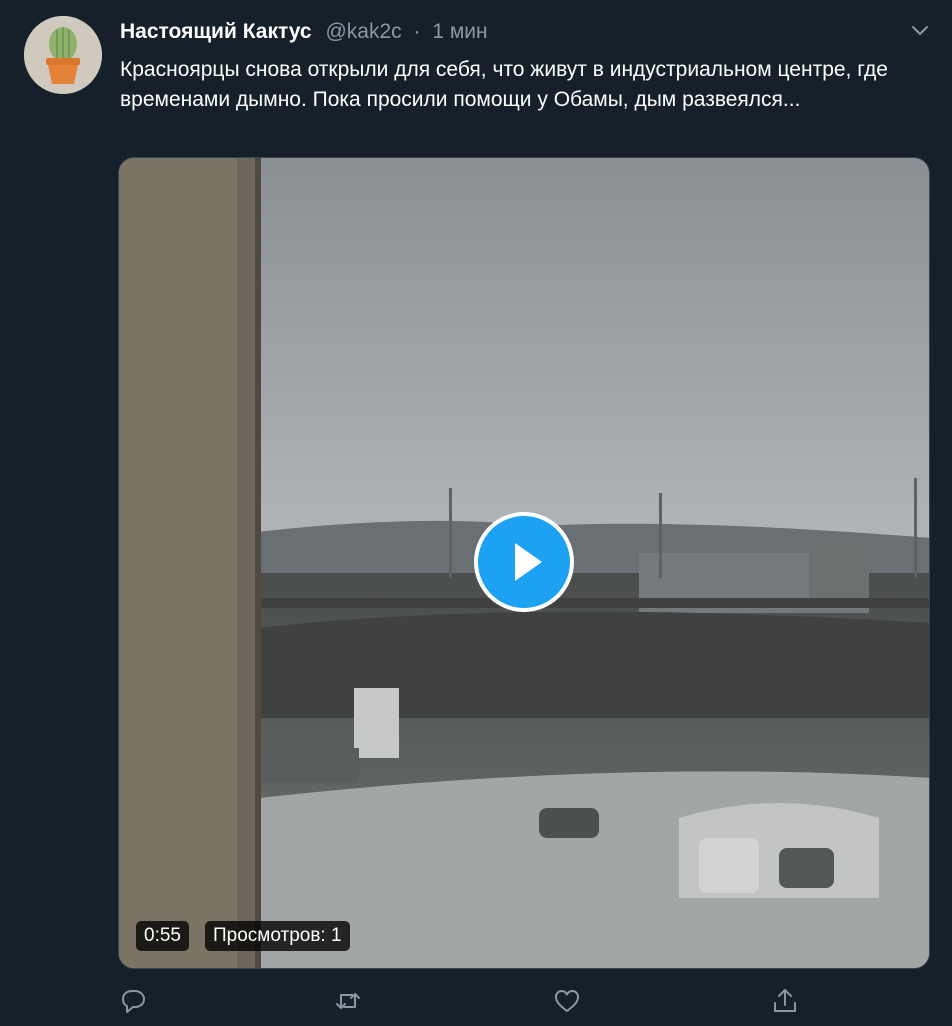  I want to click on like-icon, so click(567, 1001).